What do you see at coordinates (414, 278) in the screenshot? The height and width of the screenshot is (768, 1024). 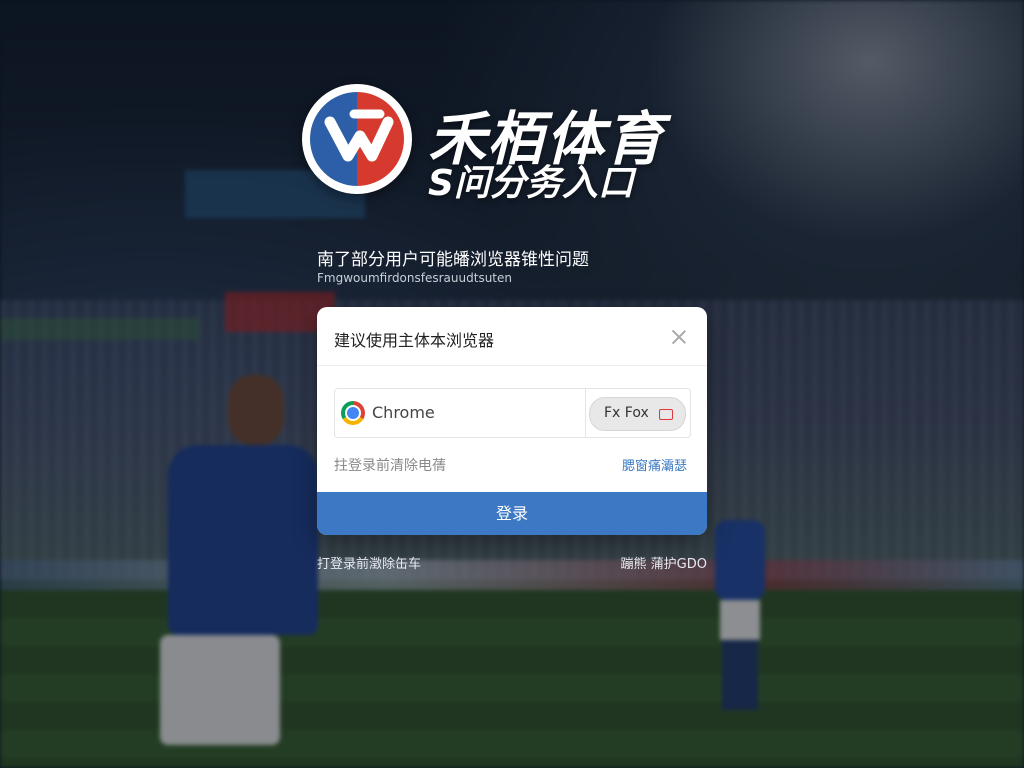 I see `compatibility-notice-subtitle: Fmgwoumfirdonsfesrauudtsuten` at bounding box center [414, 278].